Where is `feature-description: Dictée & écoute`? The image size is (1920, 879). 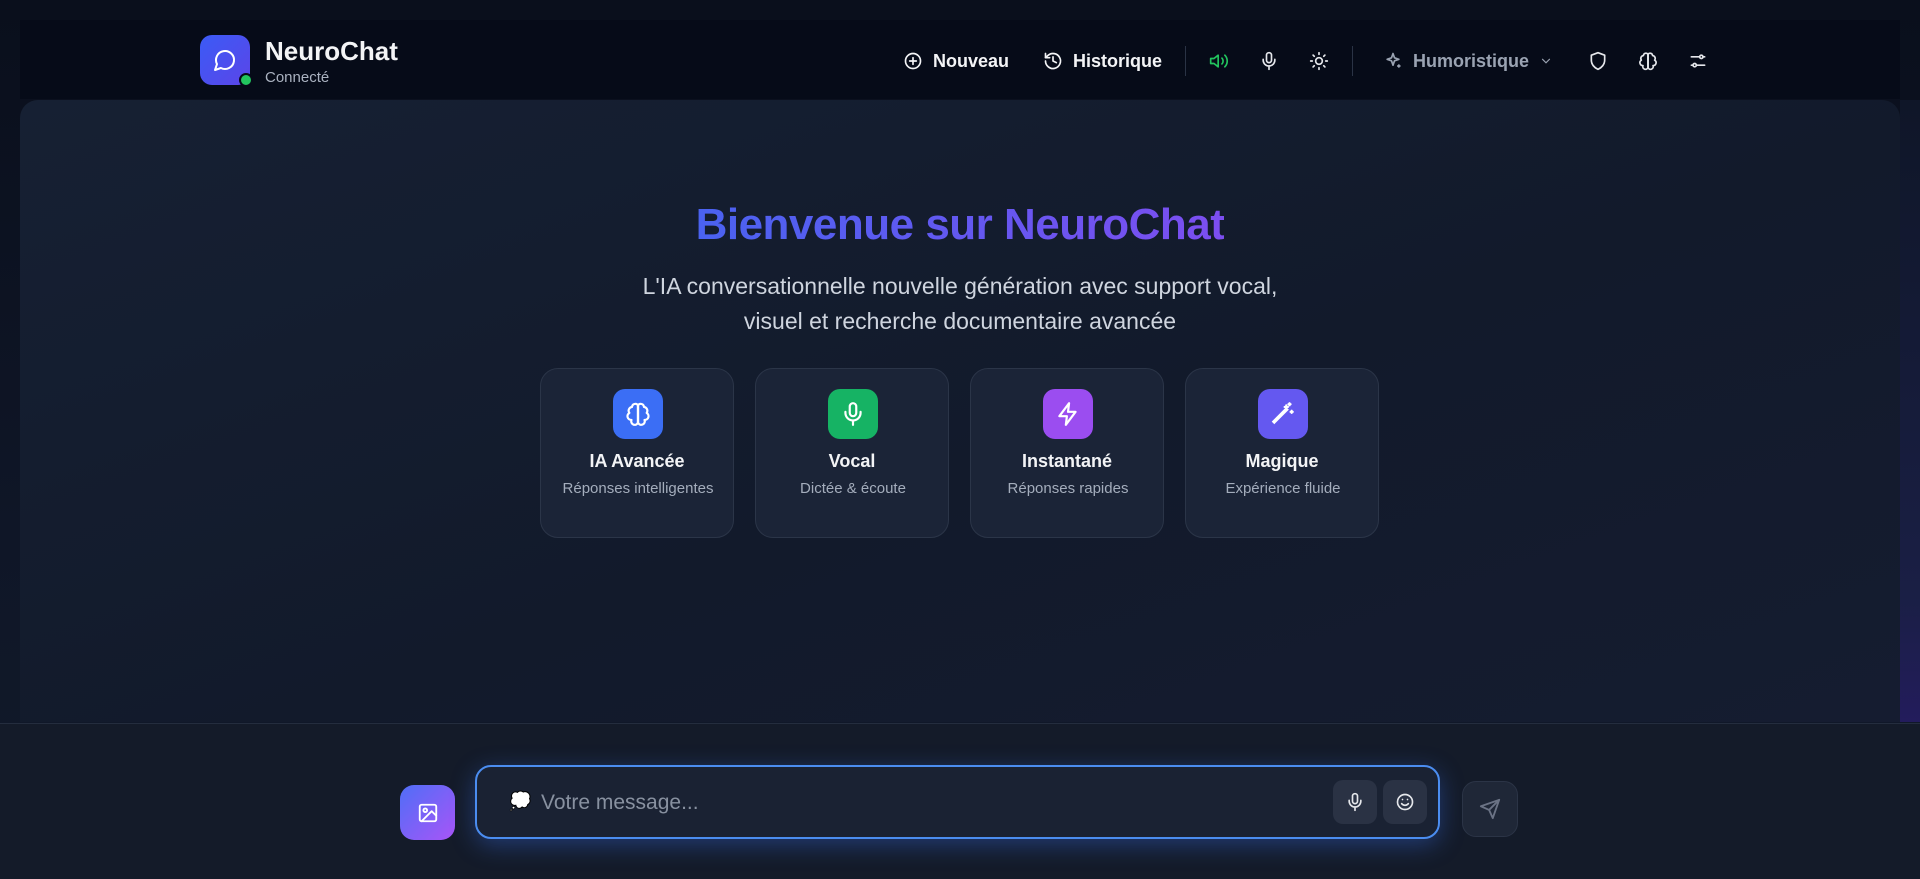 feature-description: Dictée & écoute is located at coordinates (853, 488).